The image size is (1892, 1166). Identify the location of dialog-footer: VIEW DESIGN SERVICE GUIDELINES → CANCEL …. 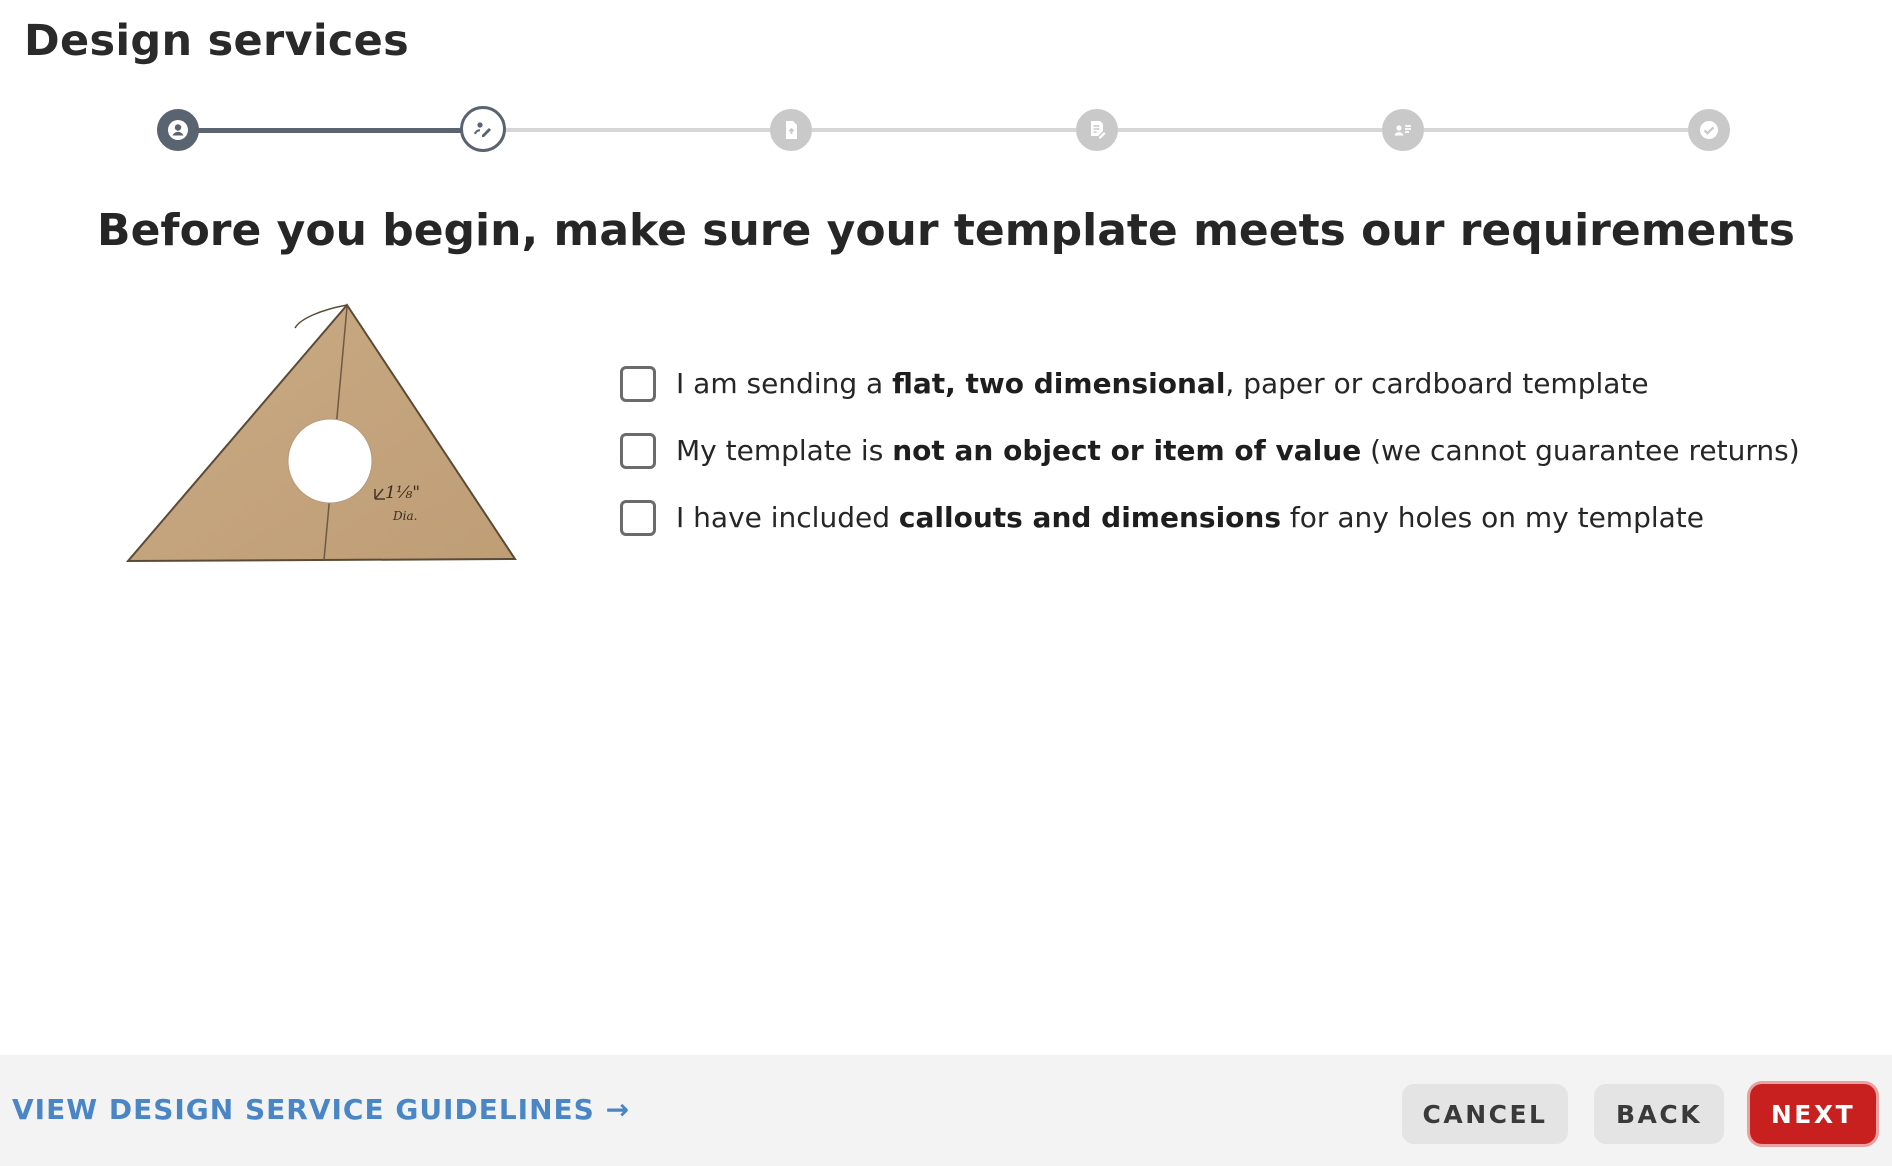
(946, 1110).